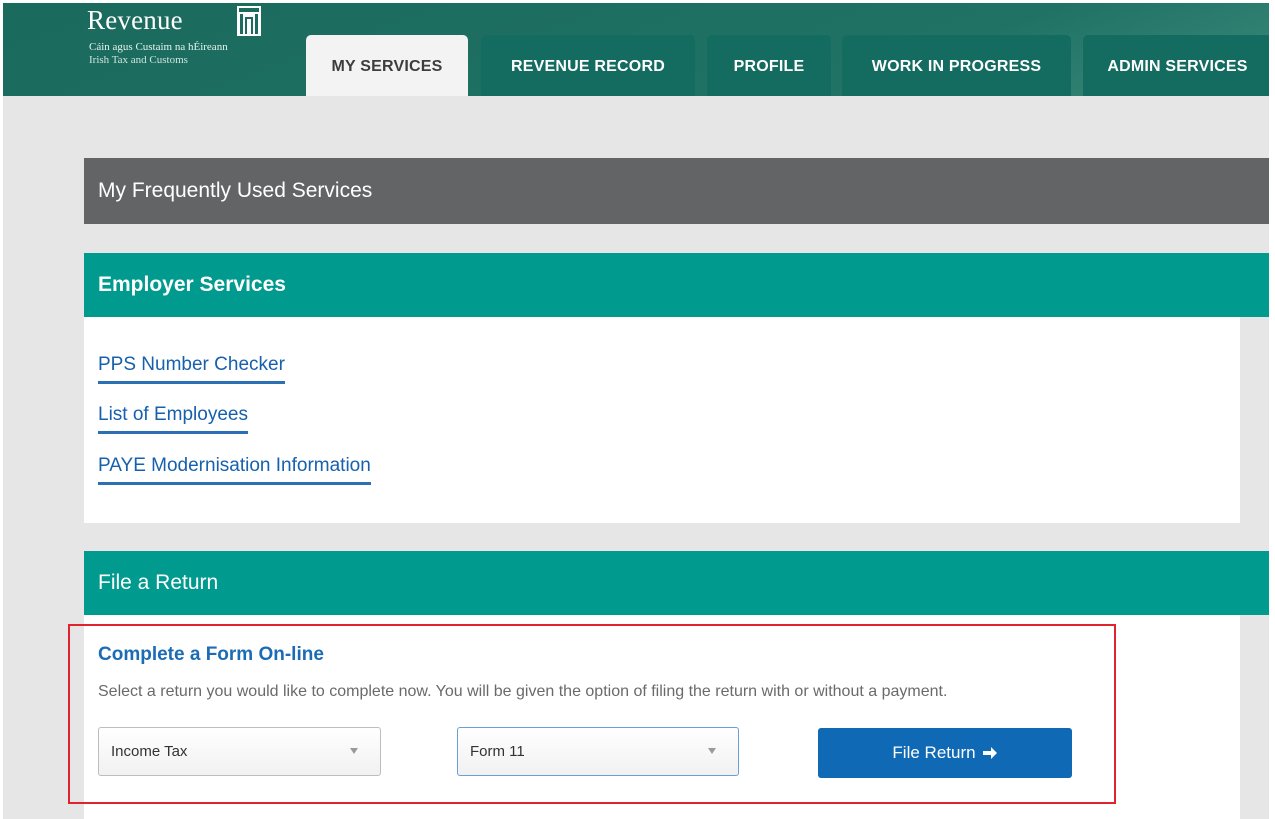 This screenshot has height=819, width=1275. Describe the element at coordinates (234, 470) in the screenshot. I see `paye-modernisation-link: PAYE Modernisation Information` at that location.